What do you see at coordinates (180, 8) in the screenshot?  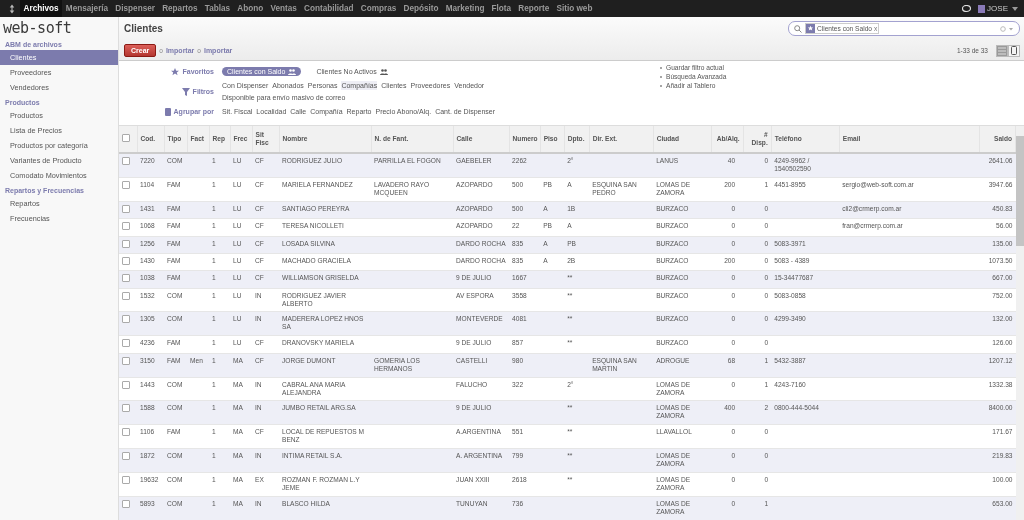 I see `menu-item: Repartos` at bounding box center [180, 8].